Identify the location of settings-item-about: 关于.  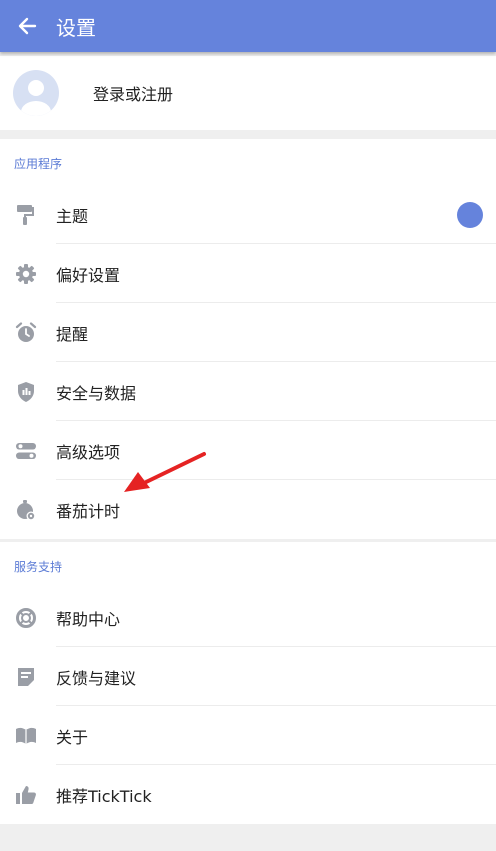
(248, 735).